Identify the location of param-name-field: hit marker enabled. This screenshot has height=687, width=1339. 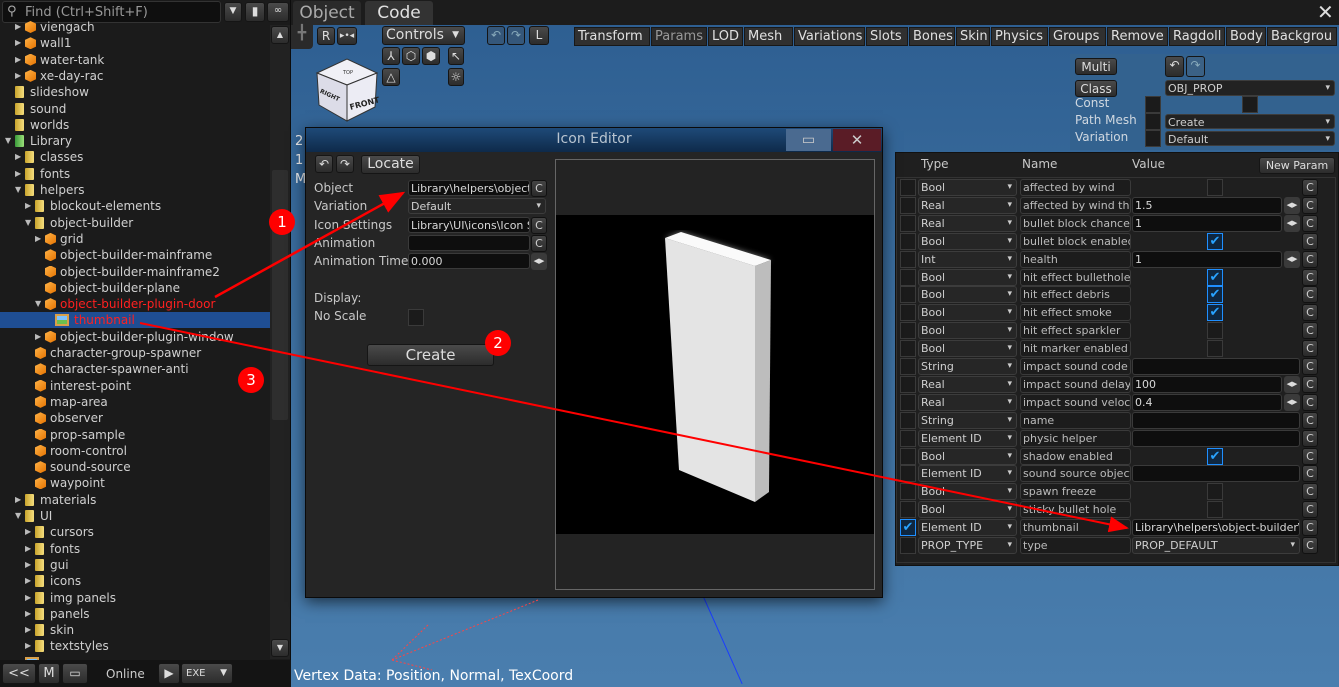
(1075, 349).